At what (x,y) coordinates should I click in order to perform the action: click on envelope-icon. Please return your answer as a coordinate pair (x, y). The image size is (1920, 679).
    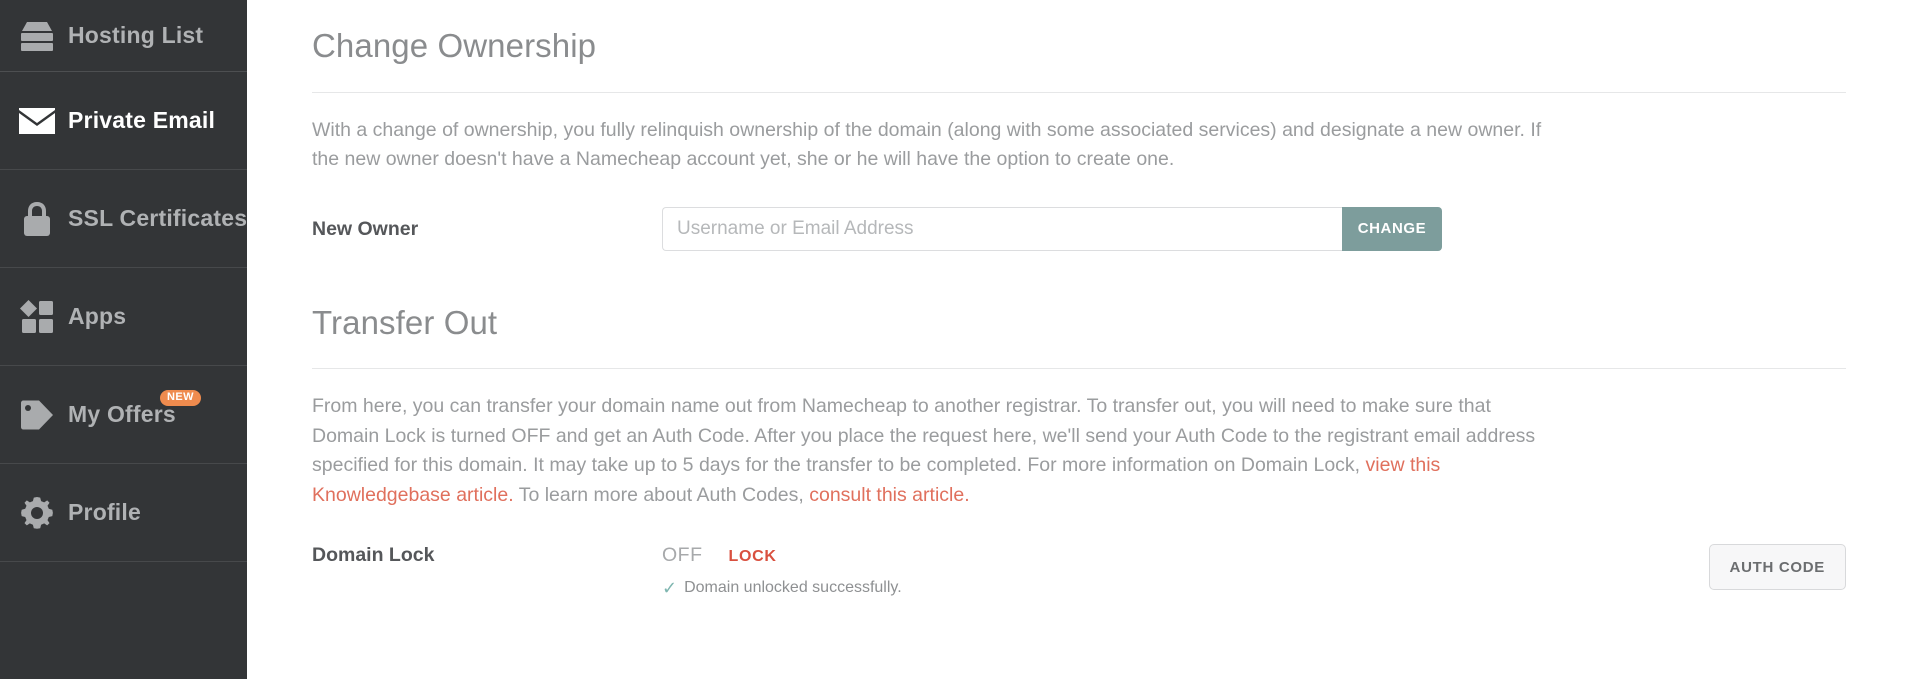
    Looking at the image, I should click on (37, 121).